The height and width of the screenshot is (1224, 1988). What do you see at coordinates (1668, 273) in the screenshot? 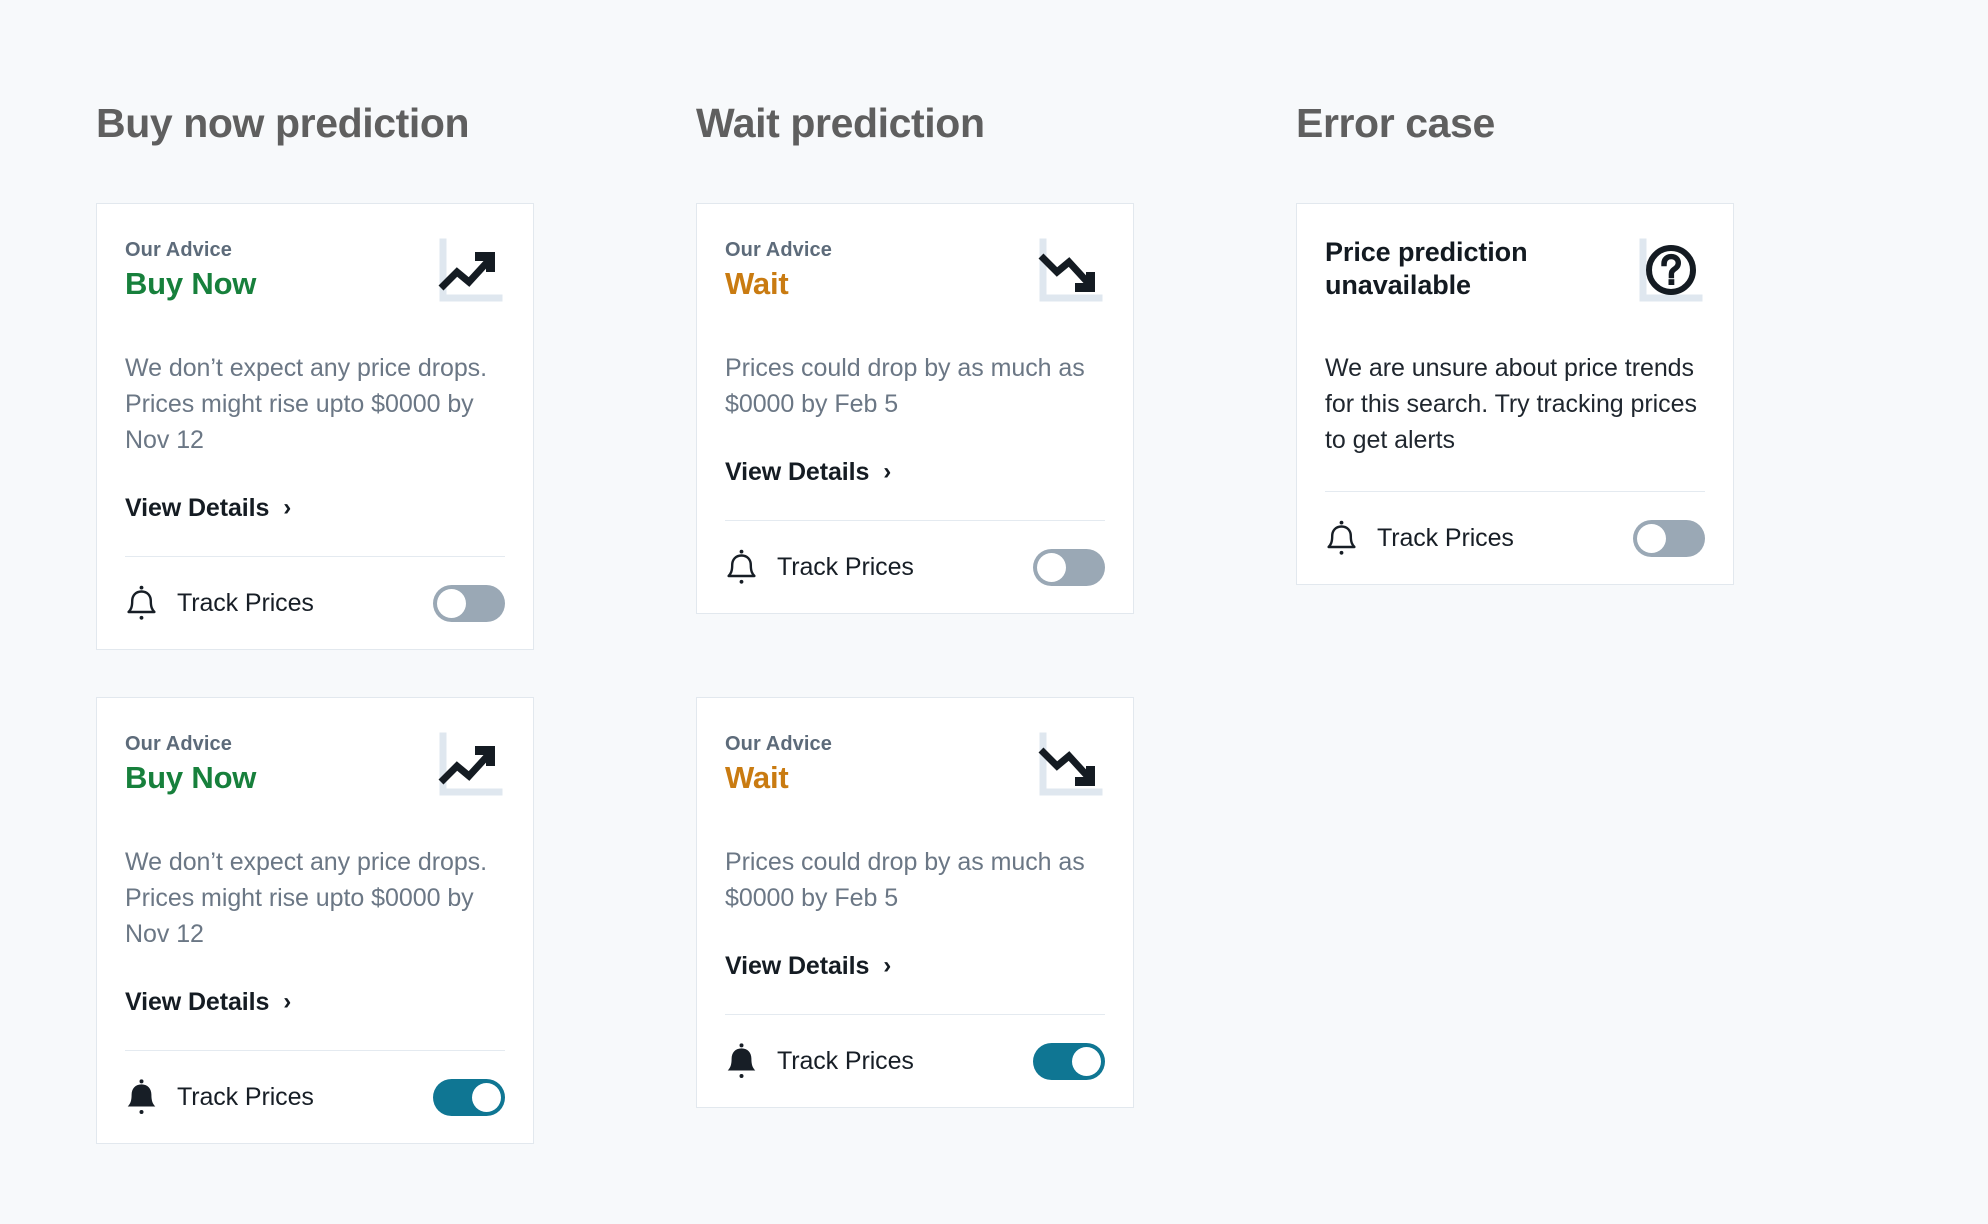
I see `question-mark-circle-icon` at bounding box center [1668, 273].